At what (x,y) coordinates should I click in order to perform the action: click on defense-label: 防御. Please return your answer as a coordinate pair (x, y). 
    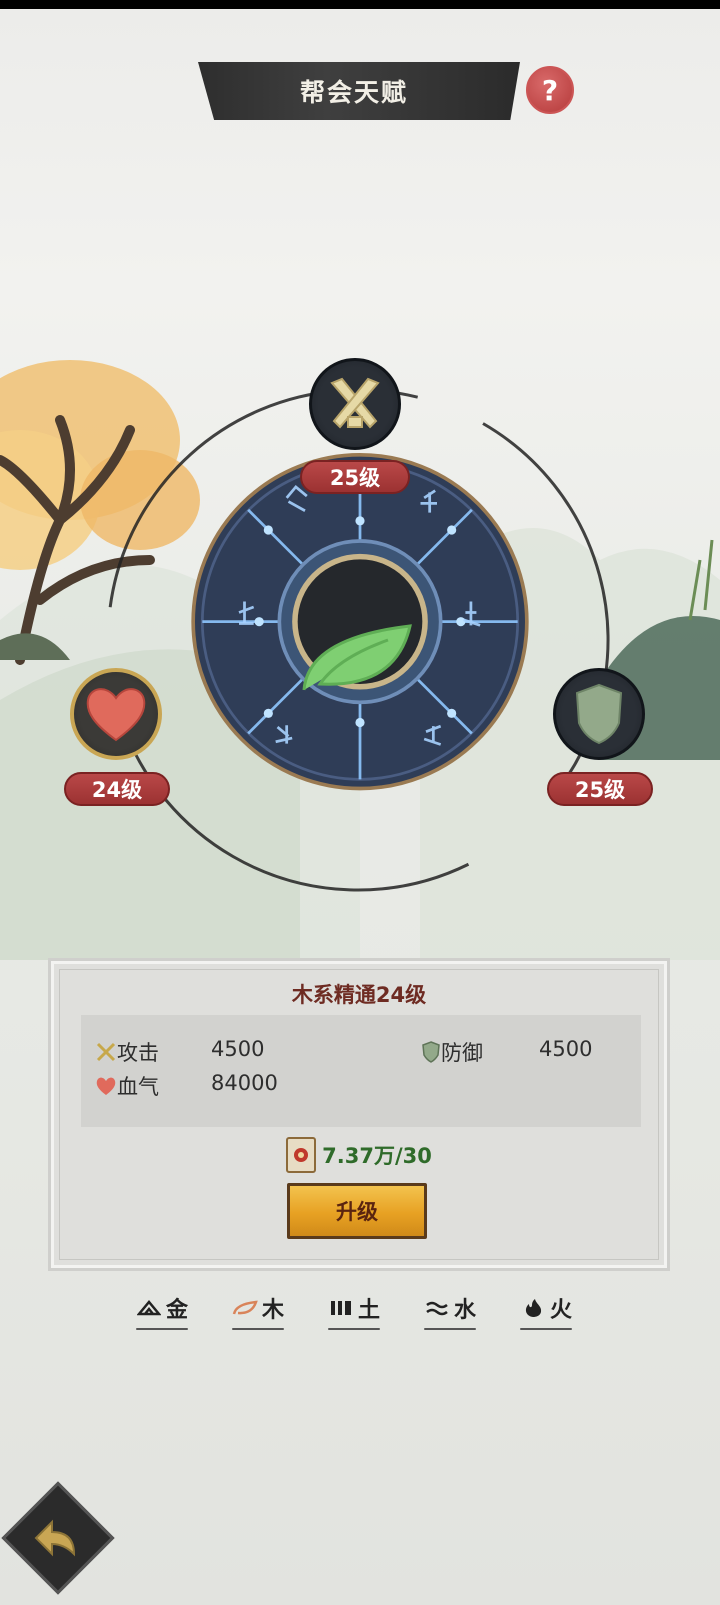
    Looking at the image, I should click on (462, 1053).